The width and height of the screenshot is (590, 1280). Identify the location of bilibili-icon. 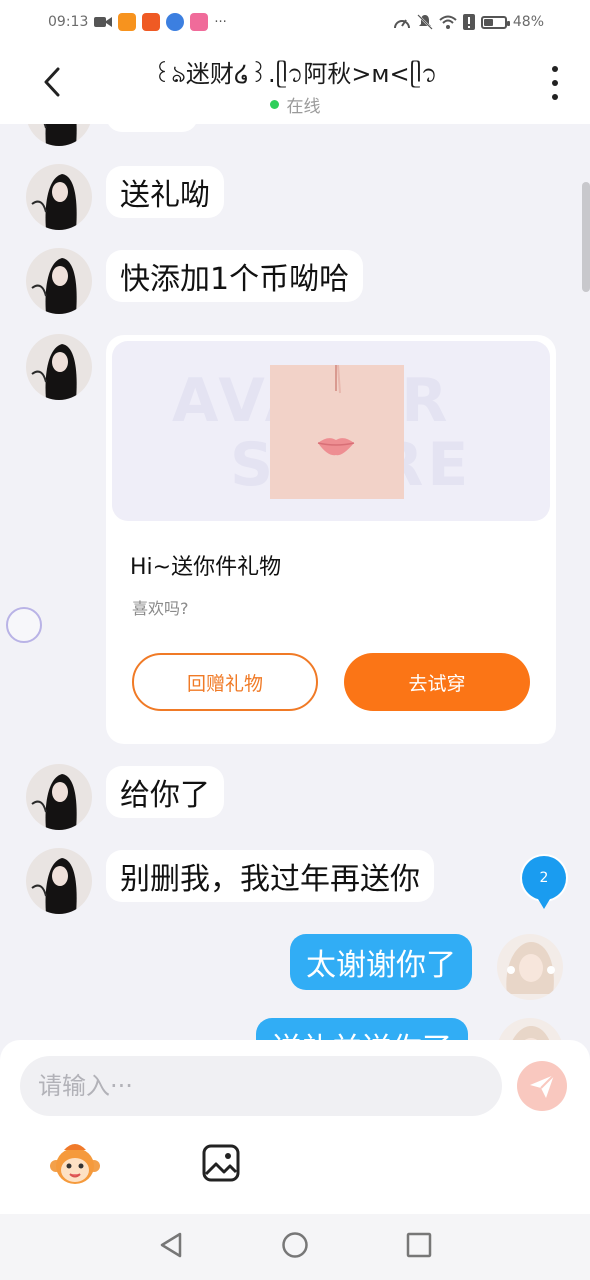
(199, 22).